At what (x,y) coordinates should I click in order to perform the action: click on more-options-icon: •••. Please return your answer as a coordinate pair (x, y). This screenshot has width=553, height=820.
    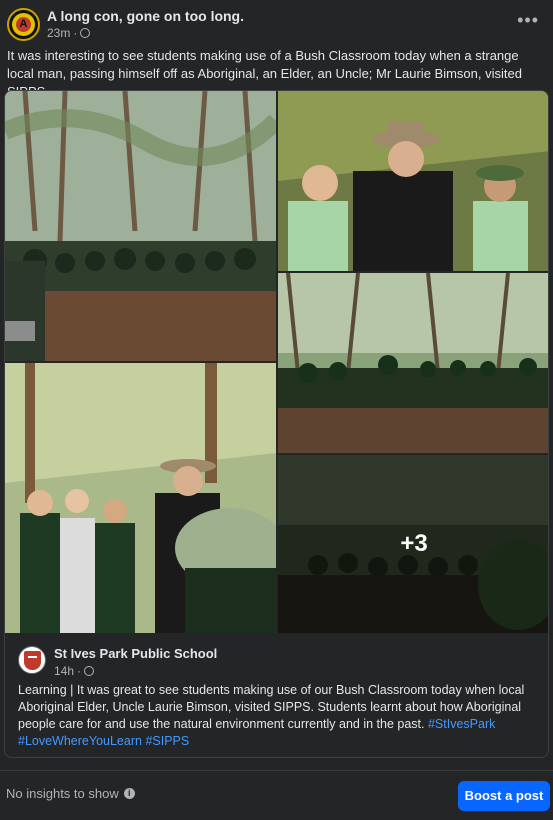
    Looking at the image, I should click on (528, 20).